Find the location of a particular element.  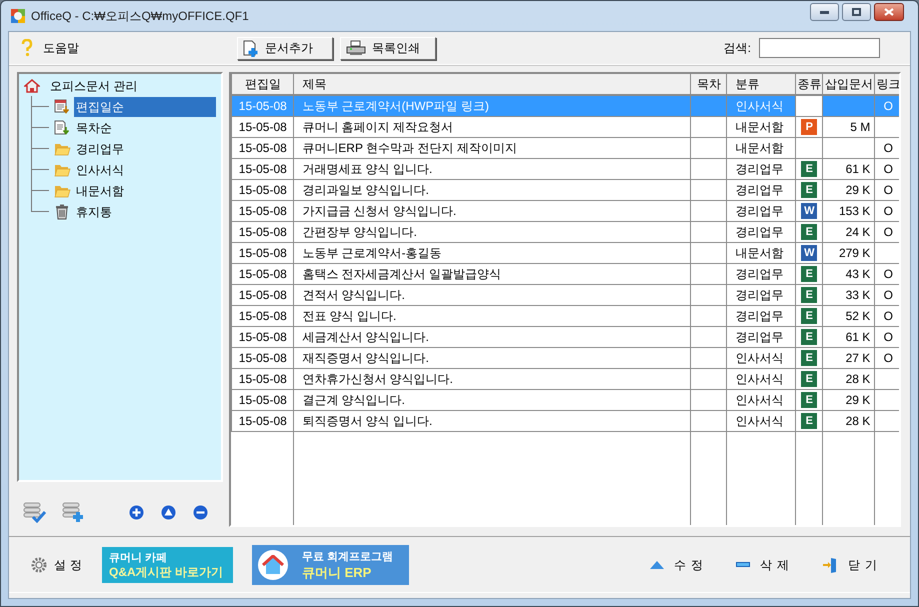

table-cell: 29 K is located at coordinates (848, 399).